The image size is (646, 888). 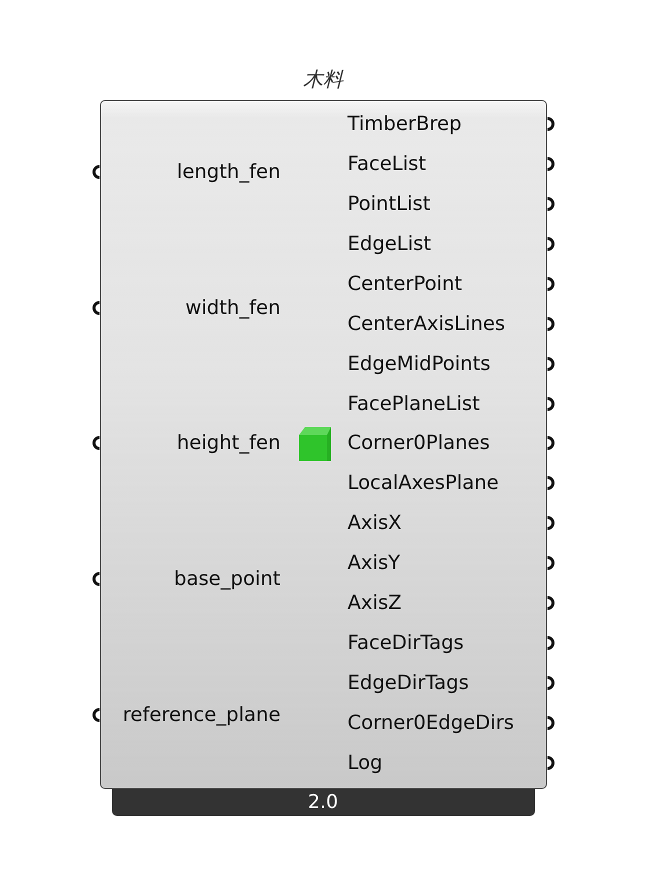 What do you see at coordinates (427, 324) in the screenshot?
I see `output-label: CenterAxisLines` at bounding box center [427, 324].